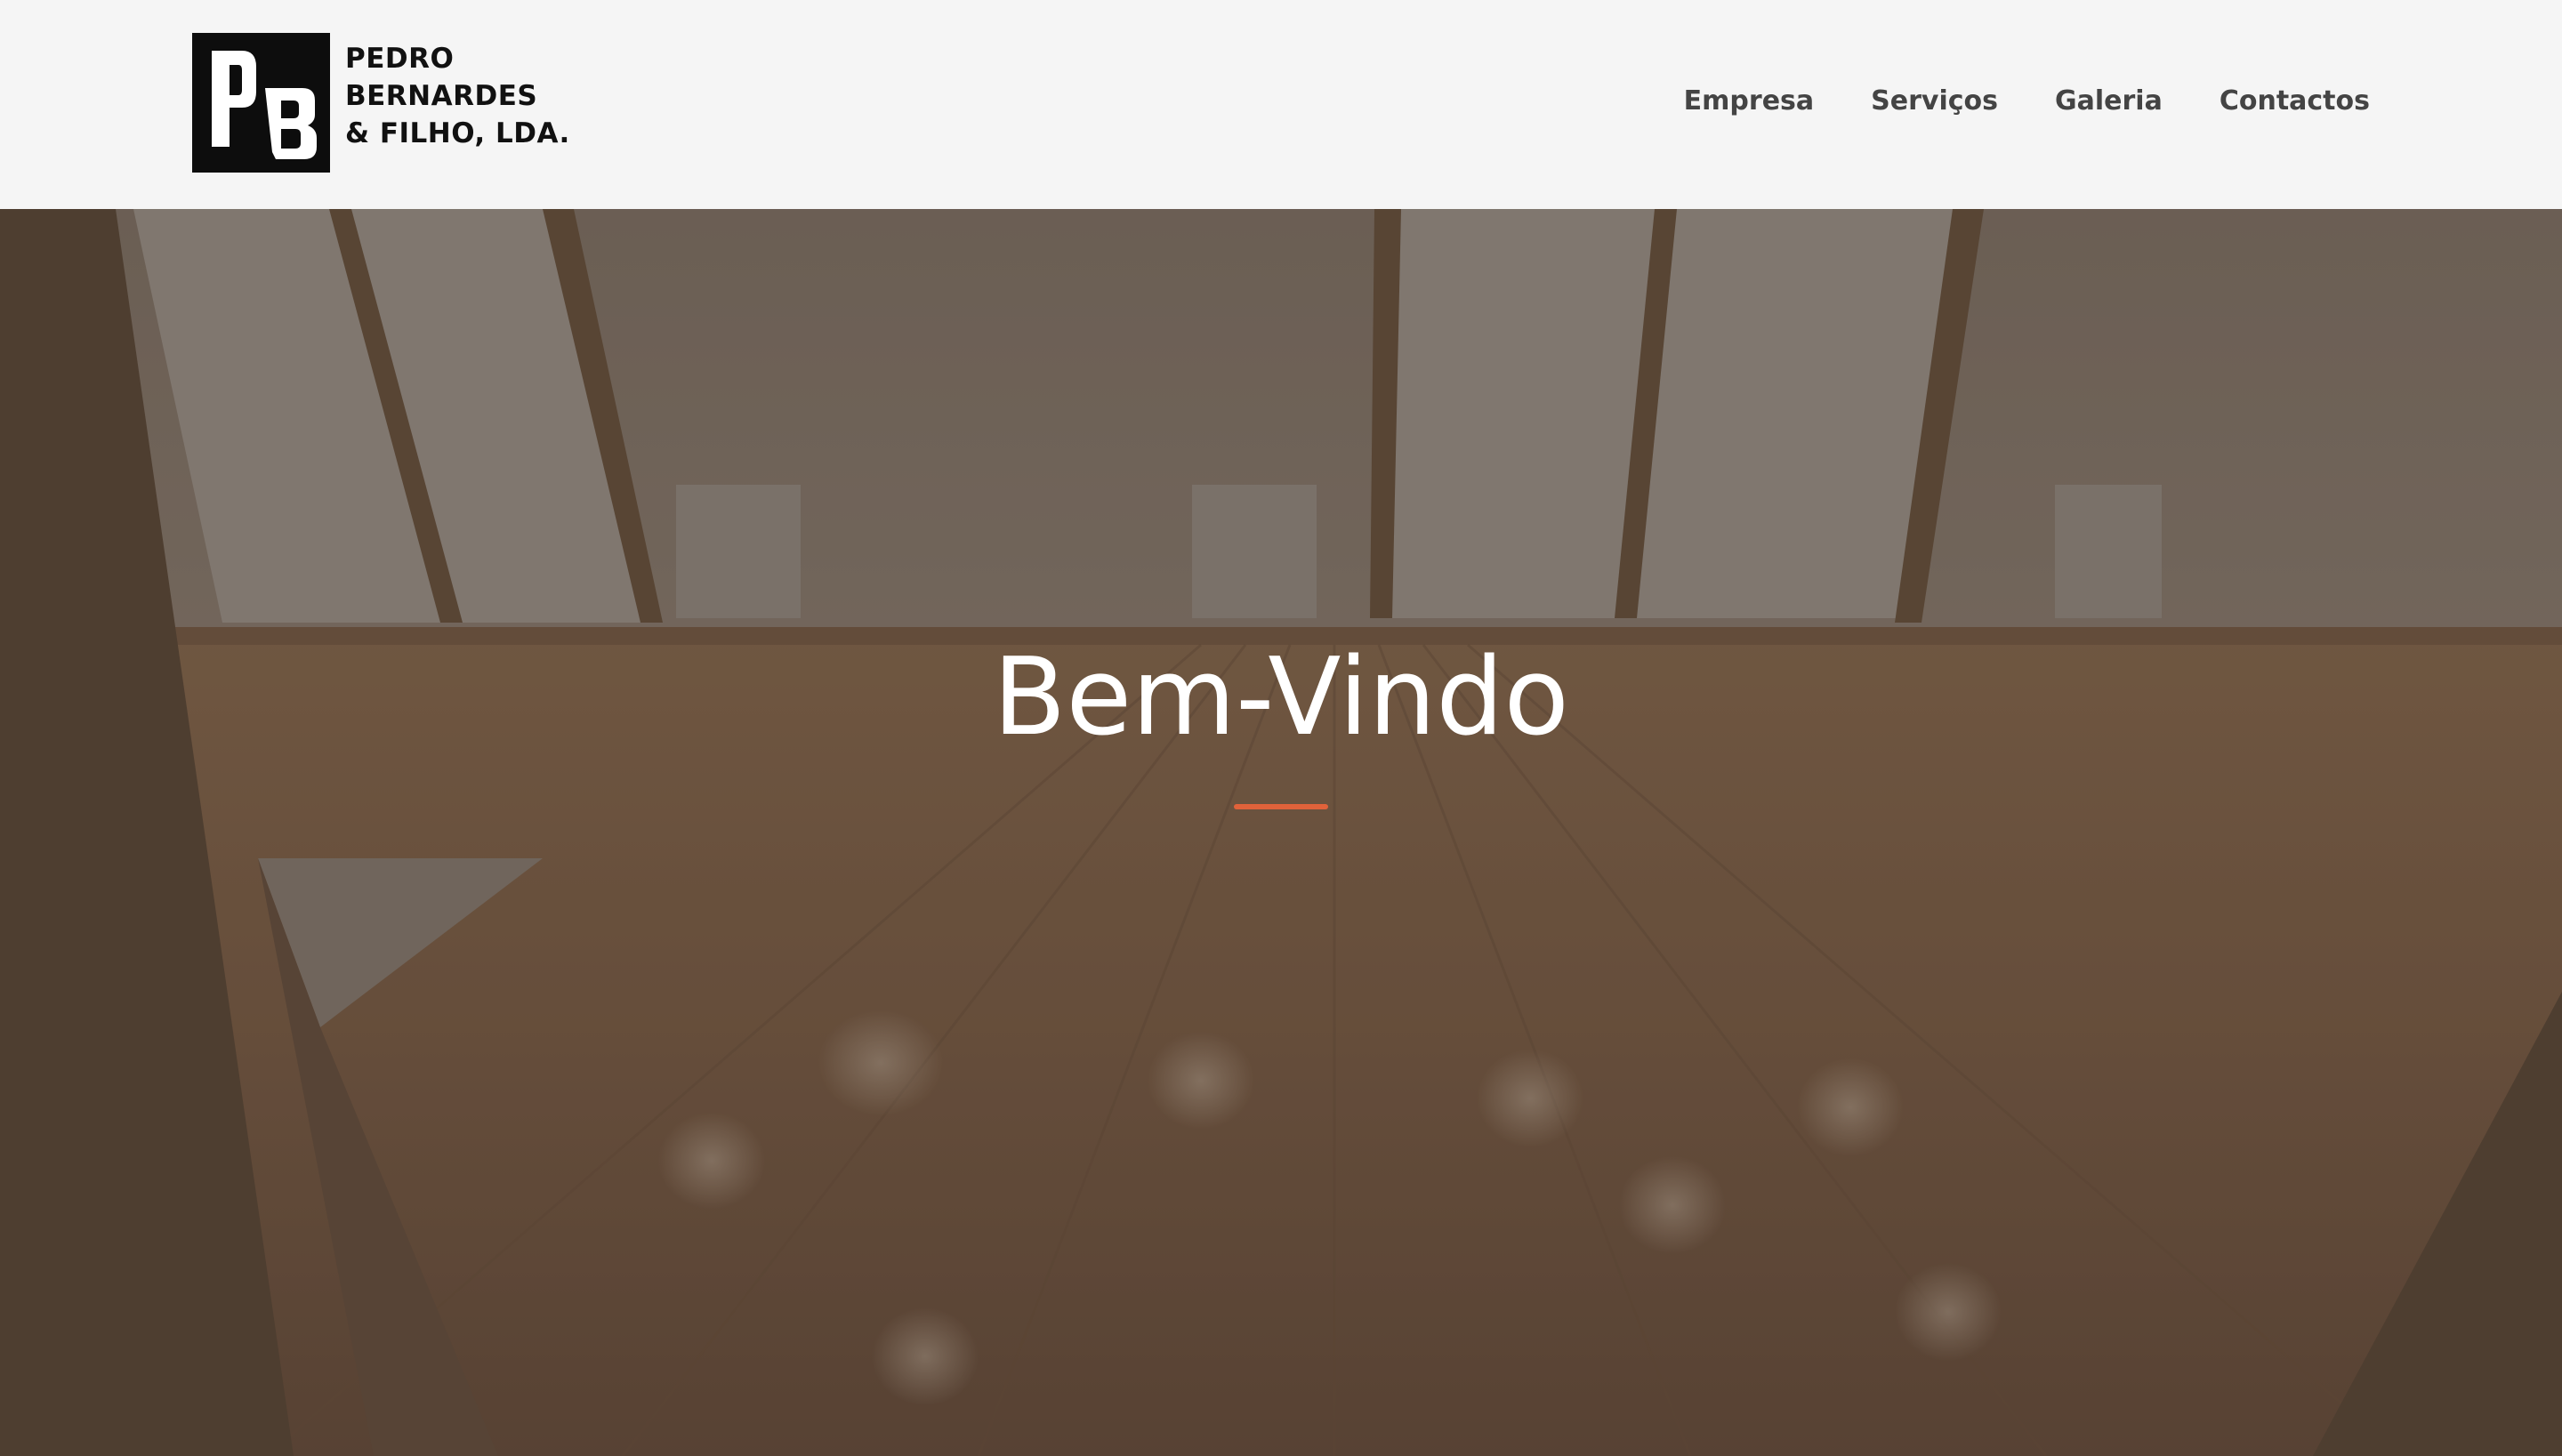 The image size is (2562, 1456). What do you see at coordinates (2295, 101) in the screenshot?
I see `nav-item-contactos: Contactos` at bounding box center [2295, 101].